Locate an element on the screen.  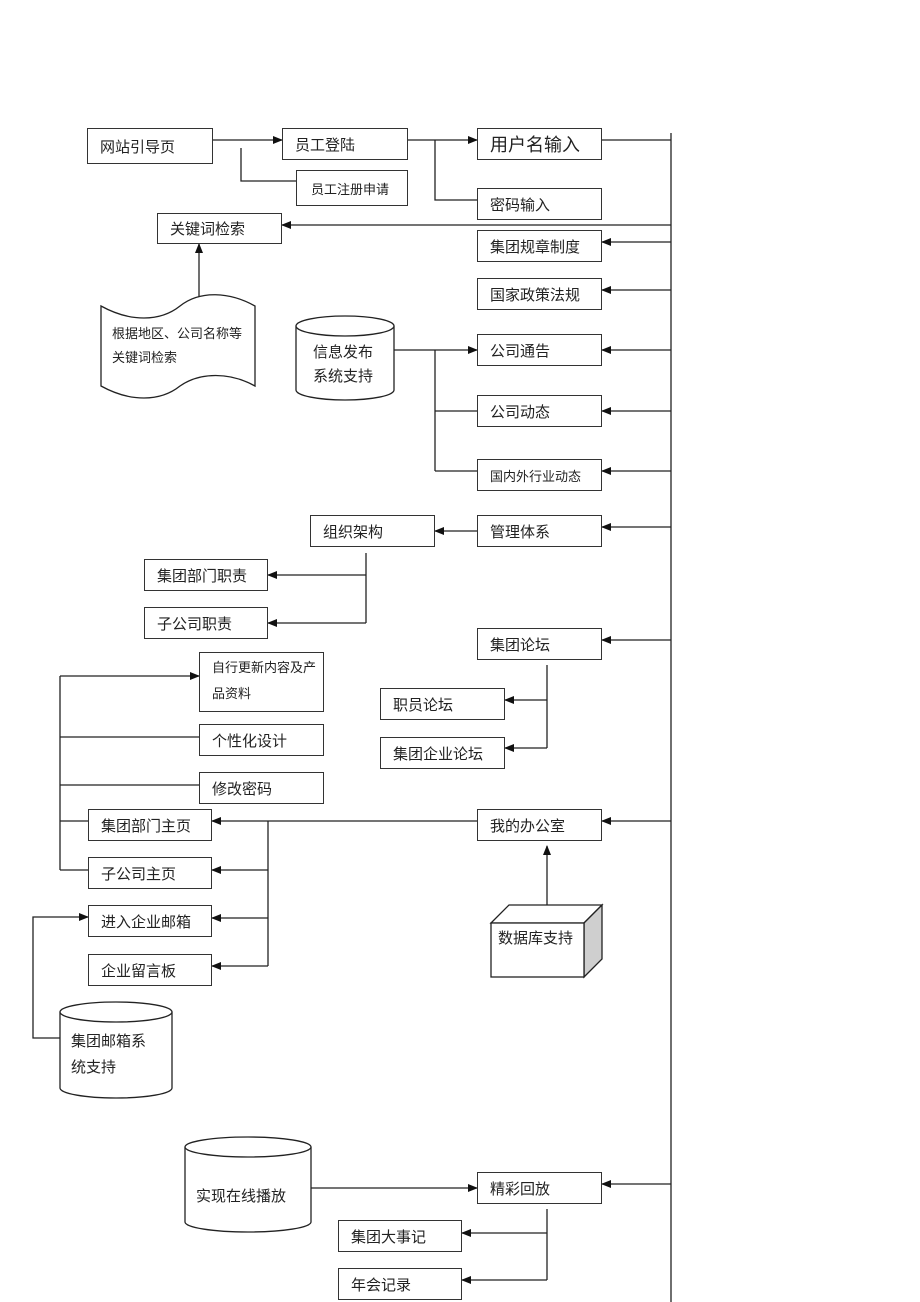
node-subsidiary-duties: 子公司职责 is located at coordinates (206, 623).